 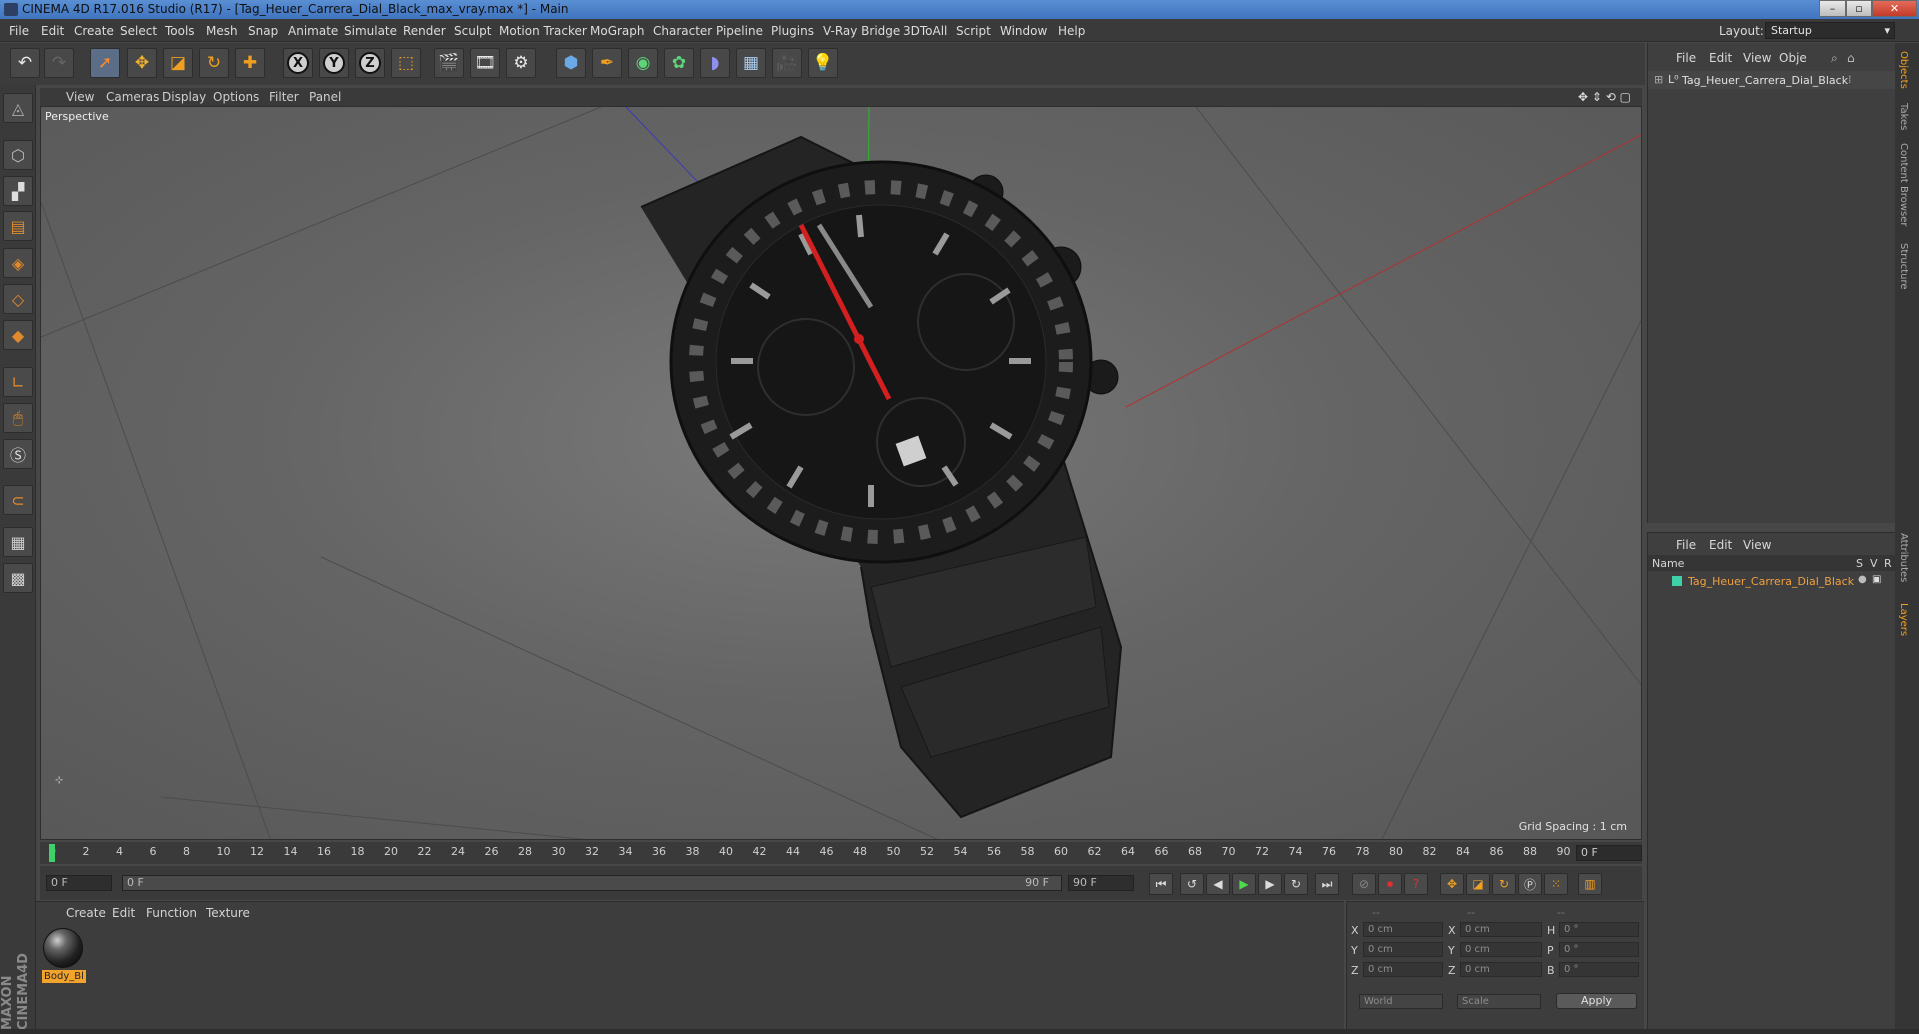 What do you see at coordinates (1876, 579) in the screenshot?
I see `layer-visible-icon: ▣` at bounding box center [1876, 579].